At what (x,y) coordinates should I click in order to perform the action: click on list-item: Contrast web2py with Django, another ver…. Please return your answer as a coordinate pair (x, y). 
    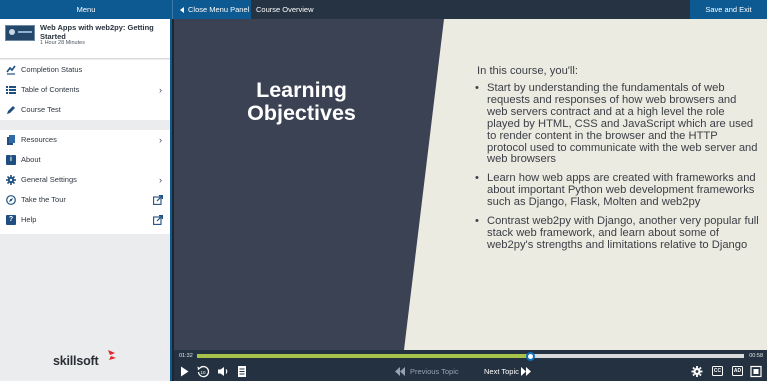
    Looking at the image, I should click on (617, 233).